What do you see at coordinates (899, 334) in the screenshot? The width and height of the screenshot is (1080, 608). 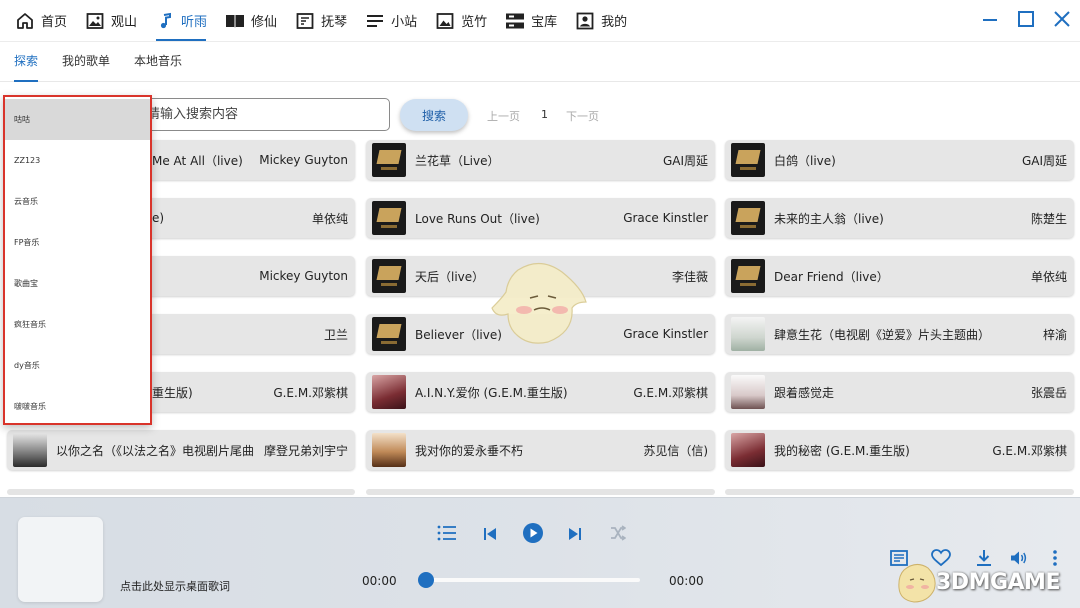 I see `song-card: 肆意生花（电视剧《逆爱》片头主题曲） 梓渝` at bounding box center [899, 334].